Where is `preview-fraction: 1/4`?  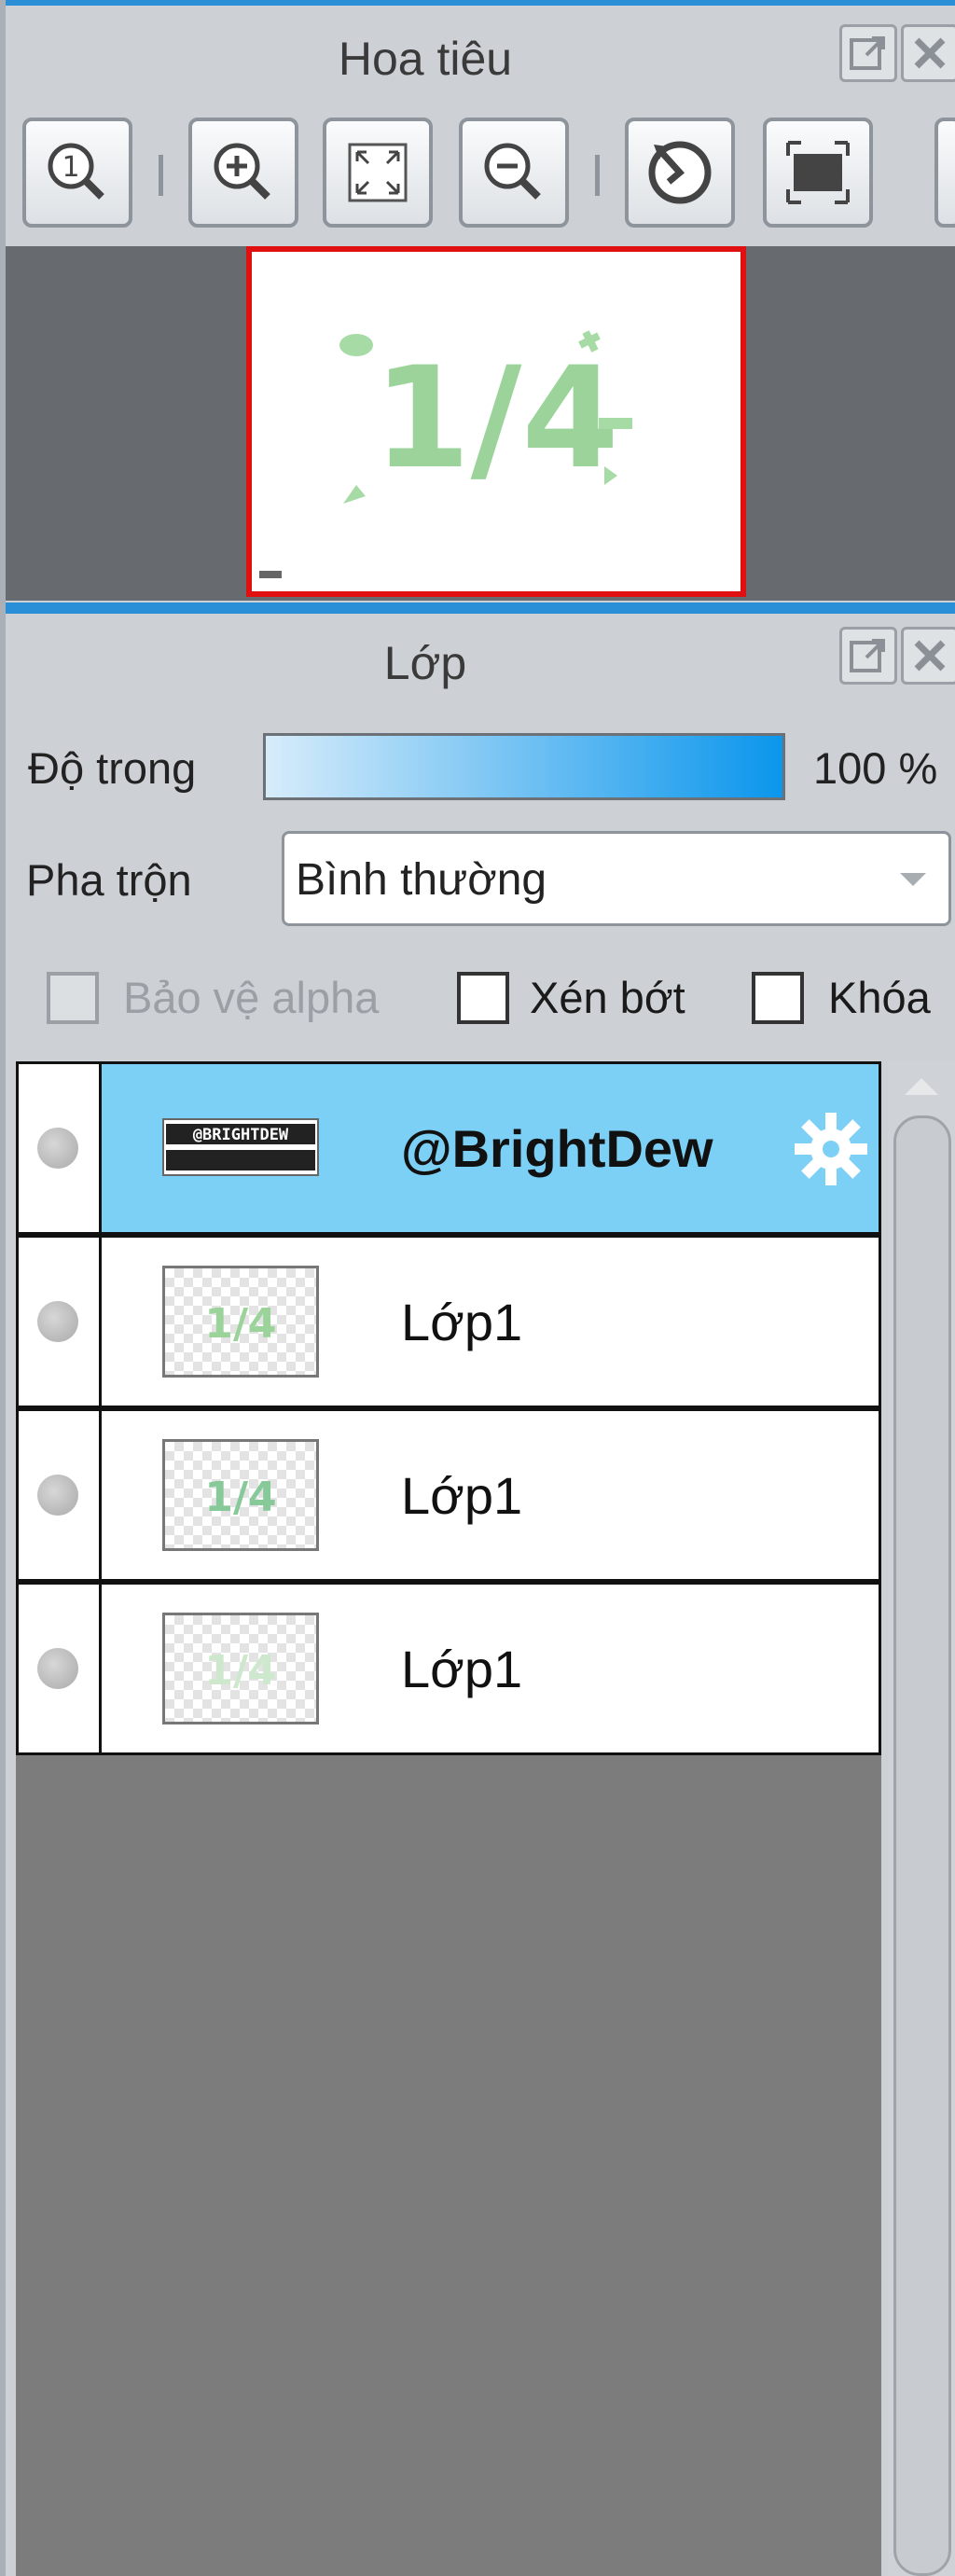
preview-fraction: 1/4 is located at coordinates (496, 419).